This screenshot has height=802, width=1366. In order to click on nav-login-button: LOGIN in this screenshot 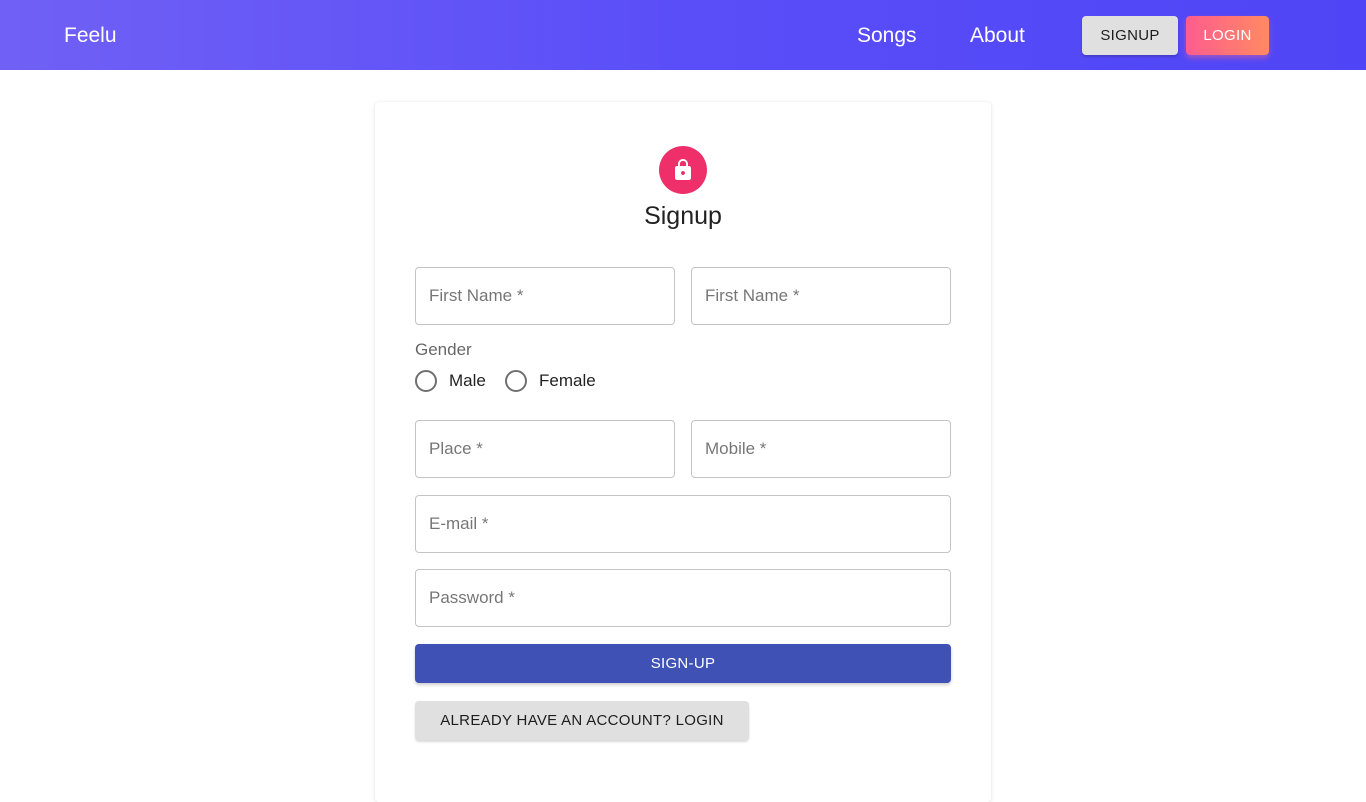, I will do `click(1227, 35)`.